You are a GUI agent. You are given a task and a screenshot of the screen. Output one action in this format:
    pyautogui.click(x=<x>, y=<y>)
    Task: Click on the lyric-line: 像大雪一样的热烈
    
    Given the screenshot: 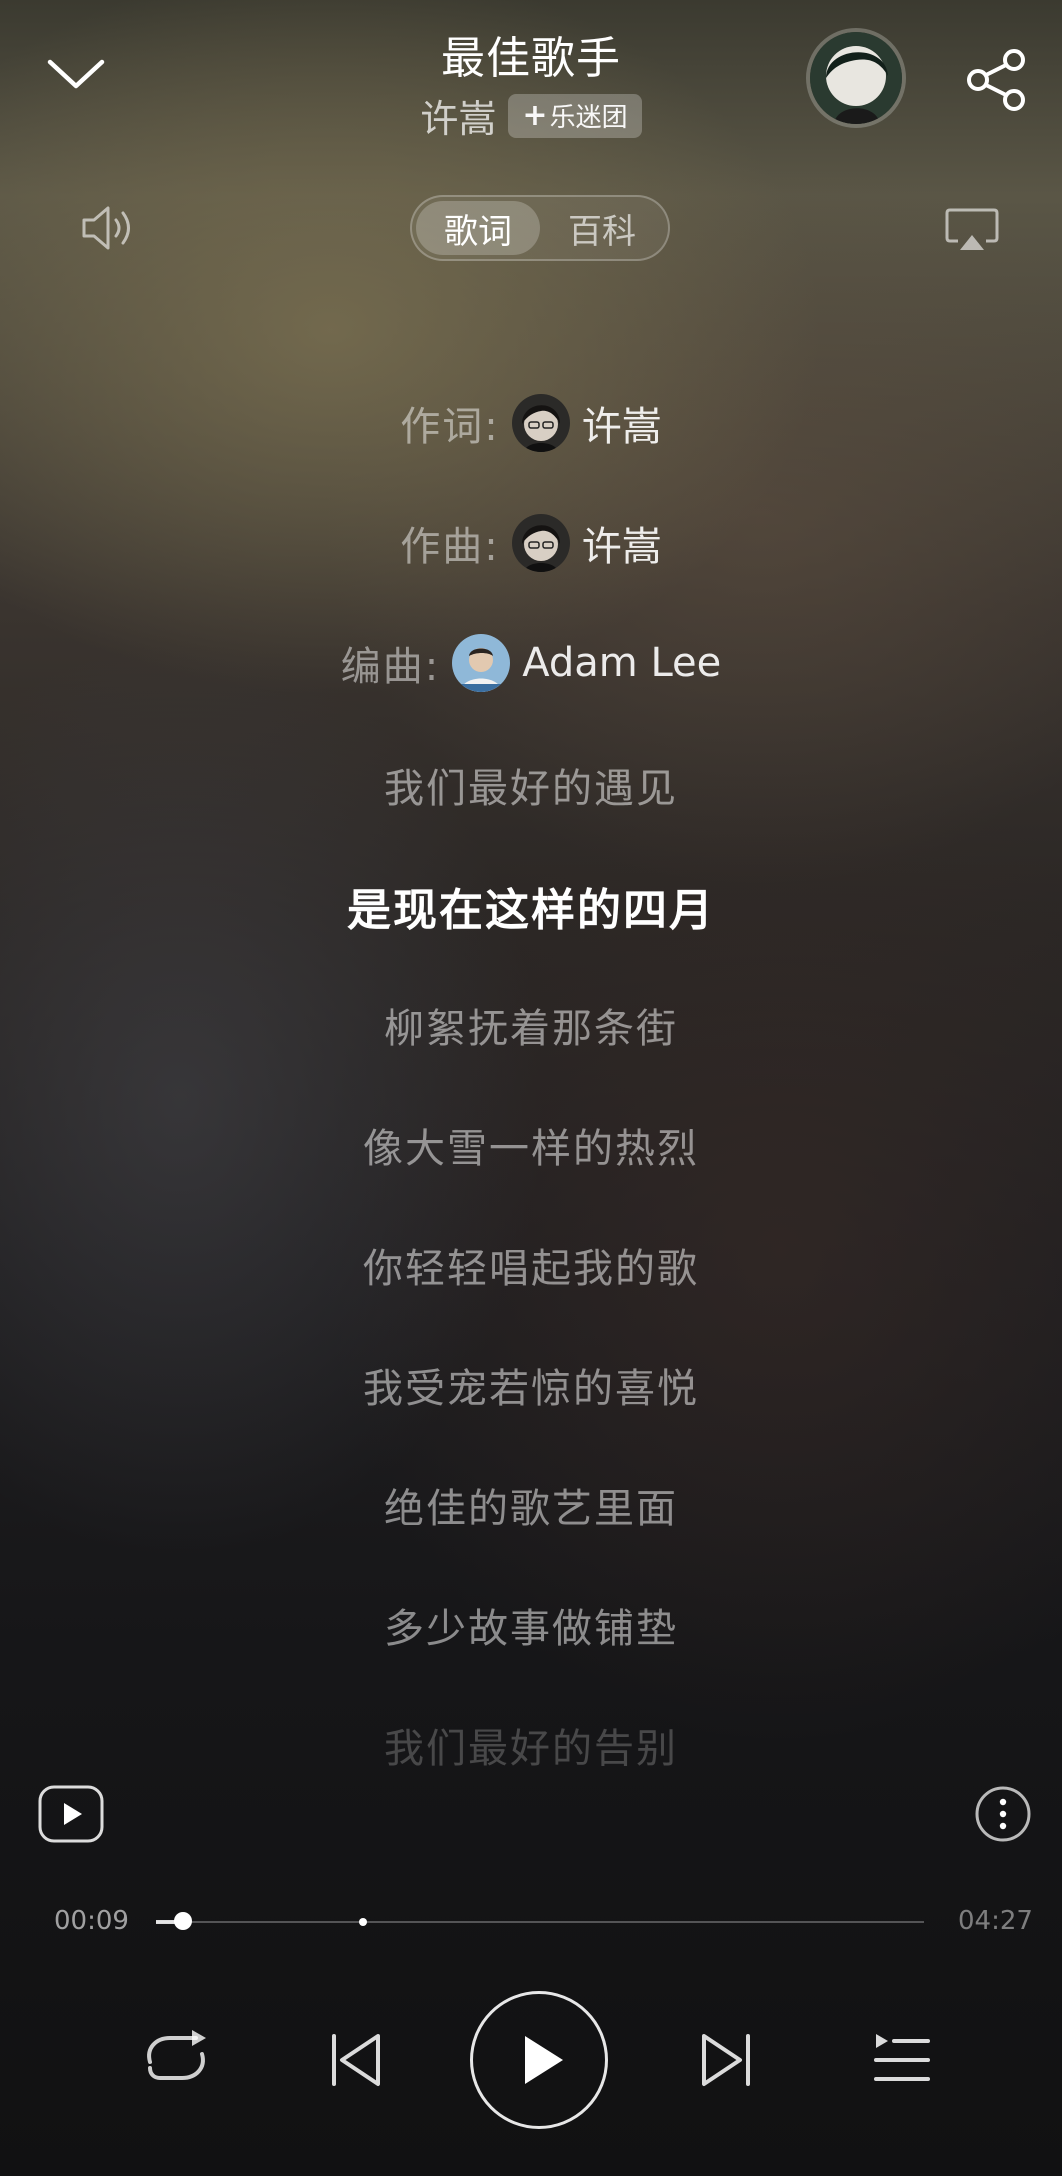 What is the action you would take?
    pyautogui.click(x=531, y=1145)
    